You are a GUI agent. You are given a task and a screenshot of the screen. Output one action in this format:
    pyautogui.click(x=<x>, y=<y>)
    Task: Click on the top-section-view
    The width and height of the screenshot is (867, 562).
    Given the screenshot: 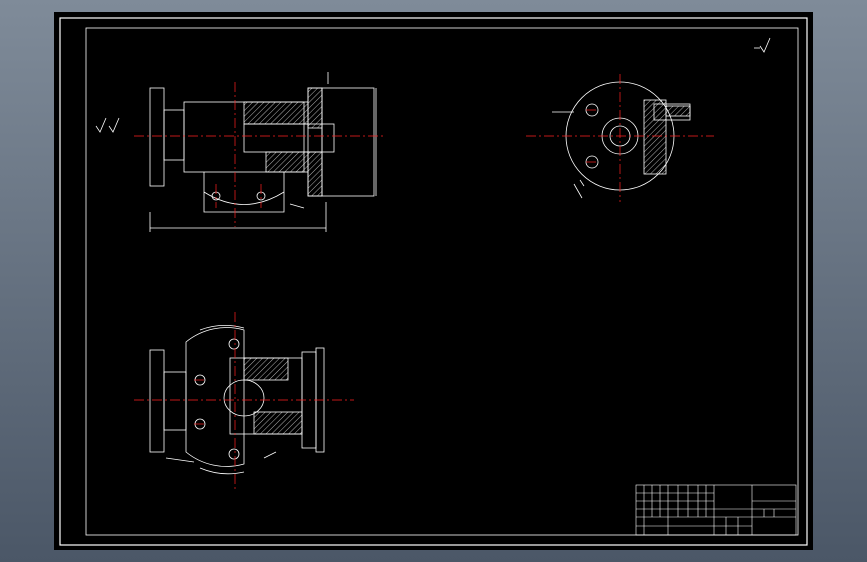 What is the action you would take?
    pyautogui.click(x=237, y=400)
    